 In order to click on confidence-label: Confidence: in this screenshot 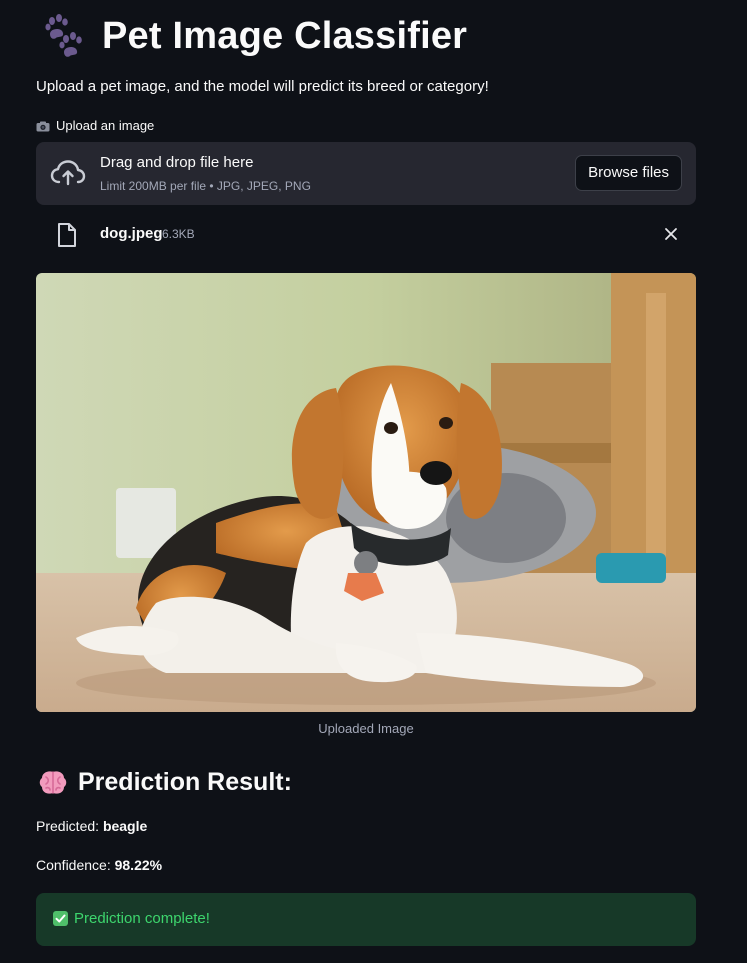, I will do `click(73, 865)`.